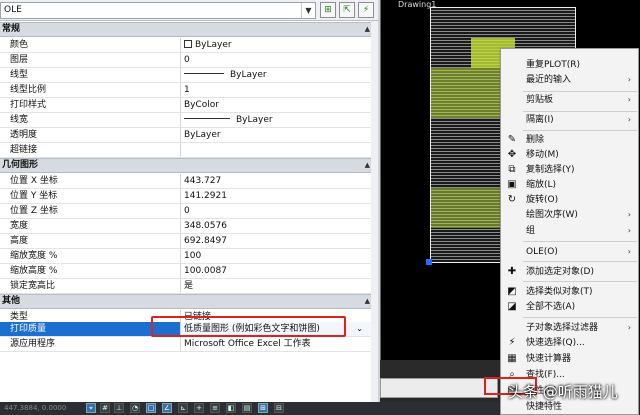  What do you see at coordinates (569, 359) in the screenshot?
I see `menu-item-quick-calc: ▦ 快速计算器` at bounding box center [569, 359].